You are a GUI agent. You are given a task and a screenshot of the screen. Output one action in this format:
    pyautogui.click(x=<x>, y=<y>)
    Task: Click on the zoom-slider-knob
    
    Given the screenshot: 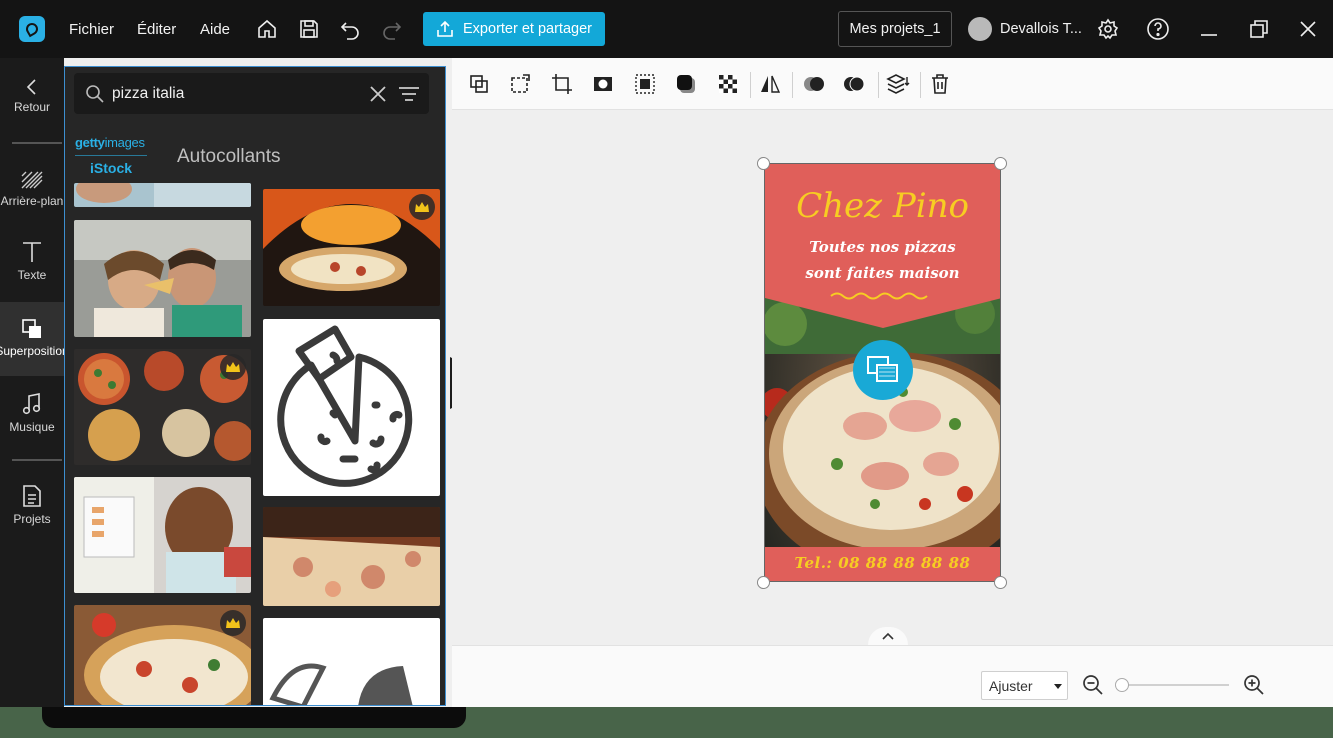 What is the action you would take?
    pyautogui.click(x=1122, y=685)
    